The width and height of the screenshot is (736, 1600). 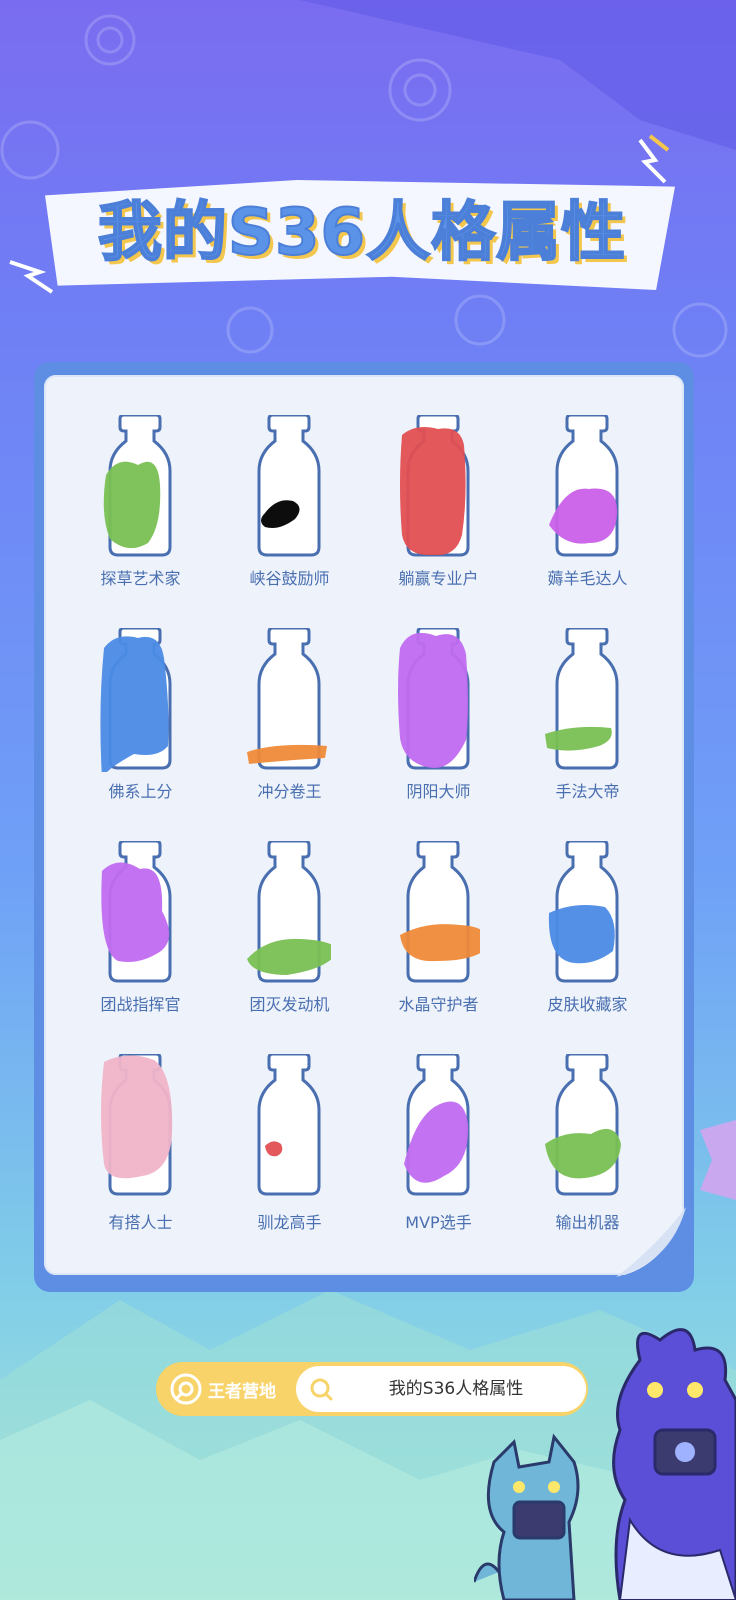 I want to click on bottle-item: MVP选手, so click(x=438, y=1155).